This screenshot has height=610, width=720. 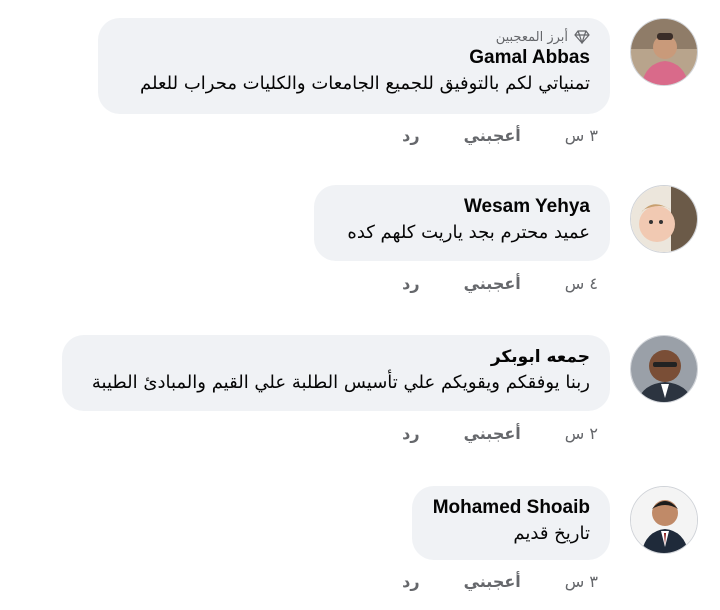 What do you see at coordinates (581, 283) in the screenshot?
I see `comment-time: ٤ س` at bounding box center [581, 283].